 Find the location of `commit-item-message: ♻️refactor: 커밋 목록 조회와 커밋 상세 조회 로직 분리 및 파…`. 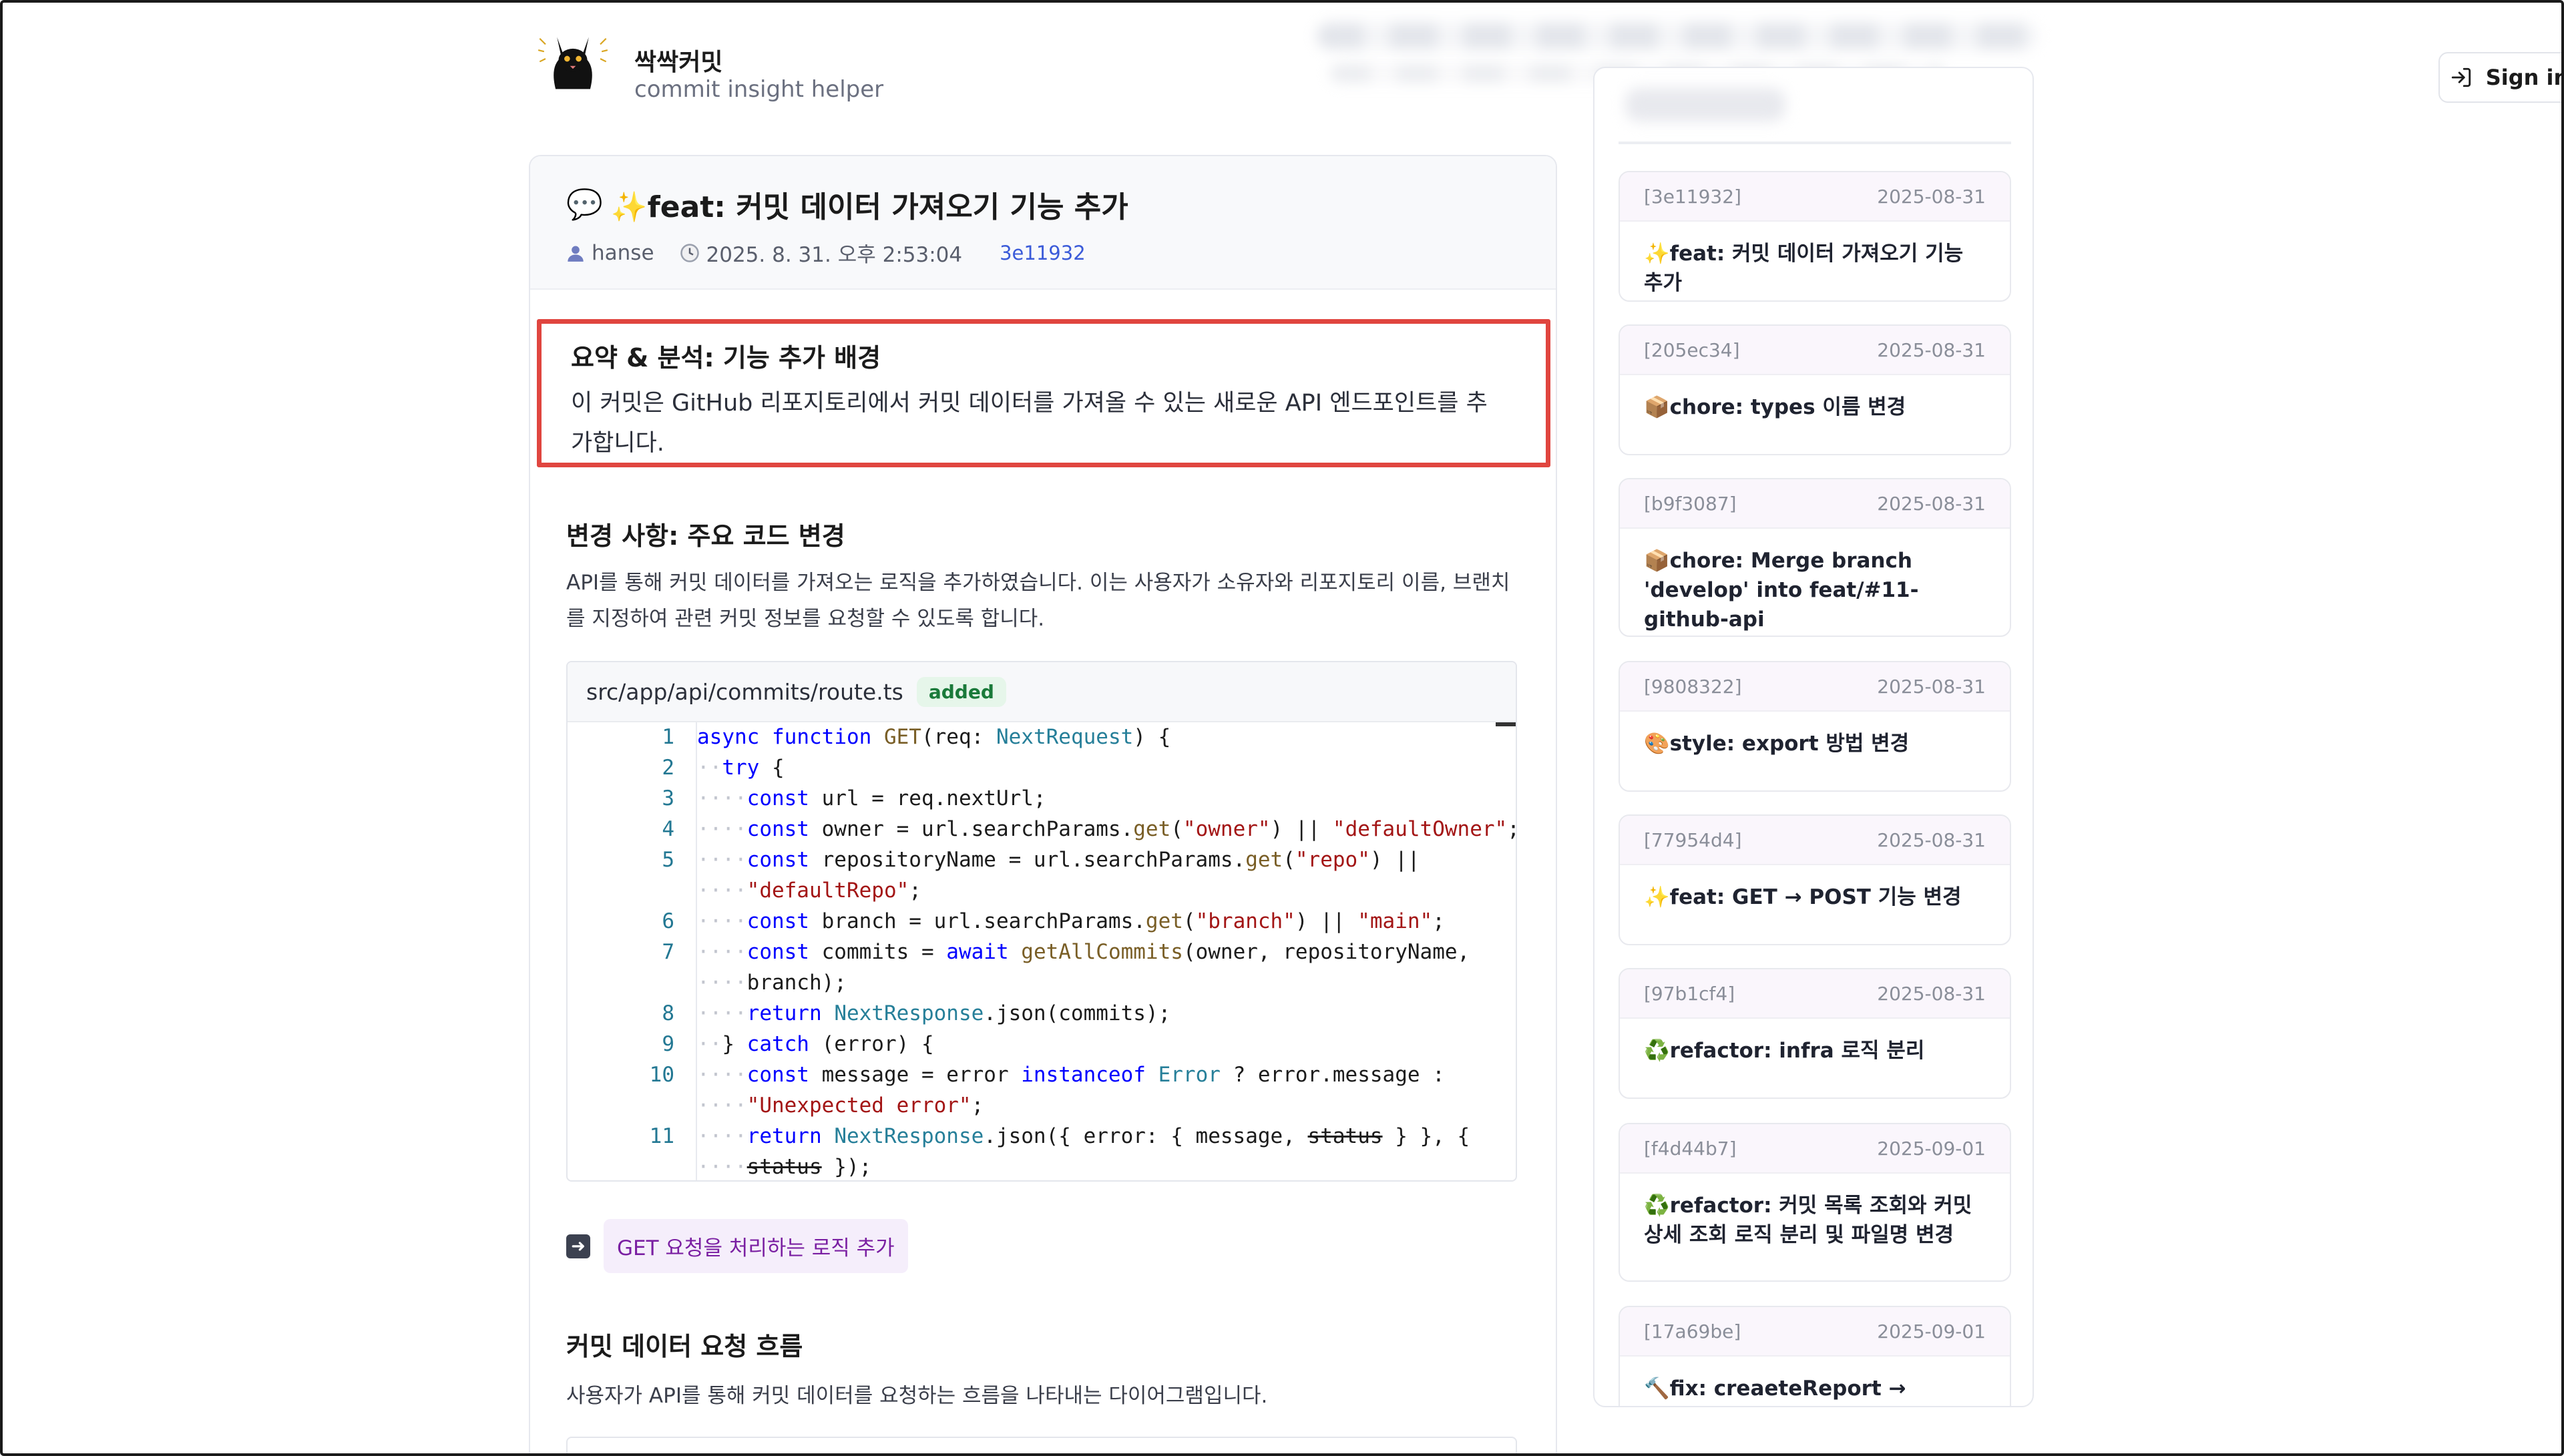

commit-item-message: ♻️refactor: 커밋 목록 조회와 커밋 상세 조회 로직 분리 및 파… is located at coordinates (1808, 1220).